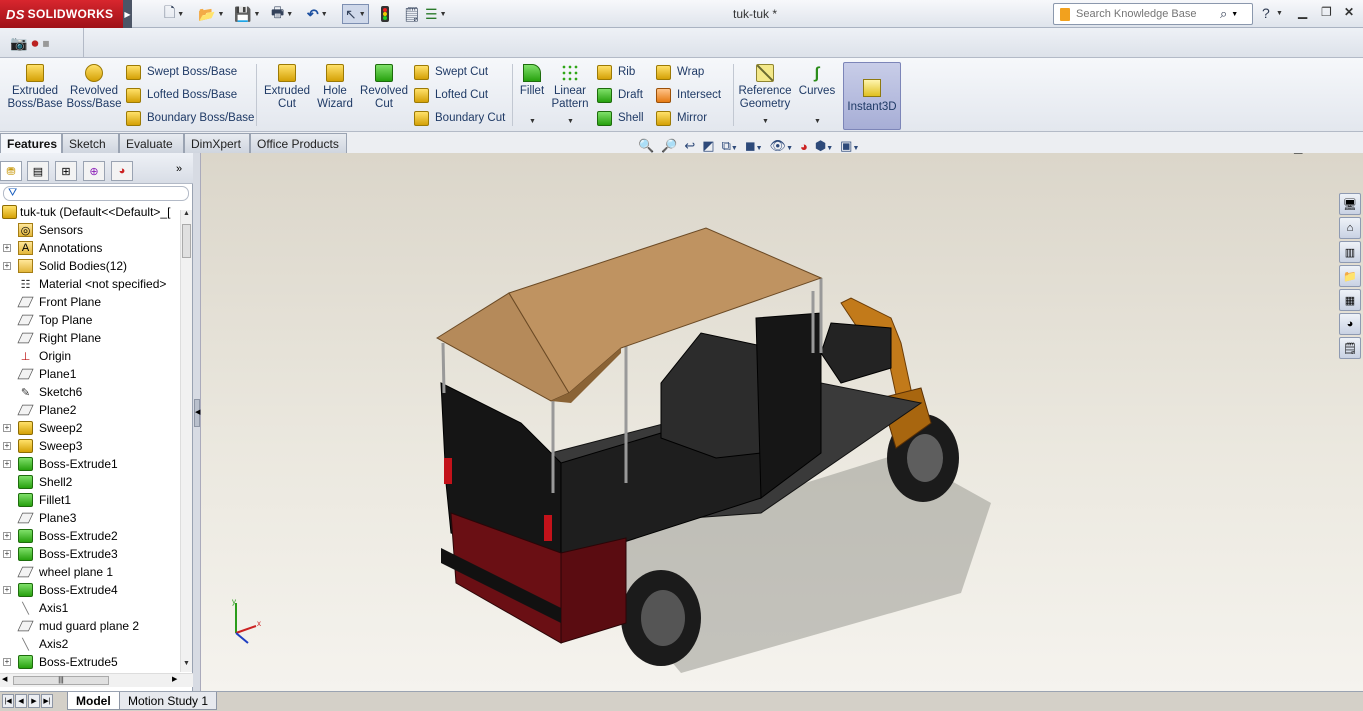  Describe the element at coordinates (90, 464) in the screenshot. I see `tree-item: + Boss-Extrude1` at that location.